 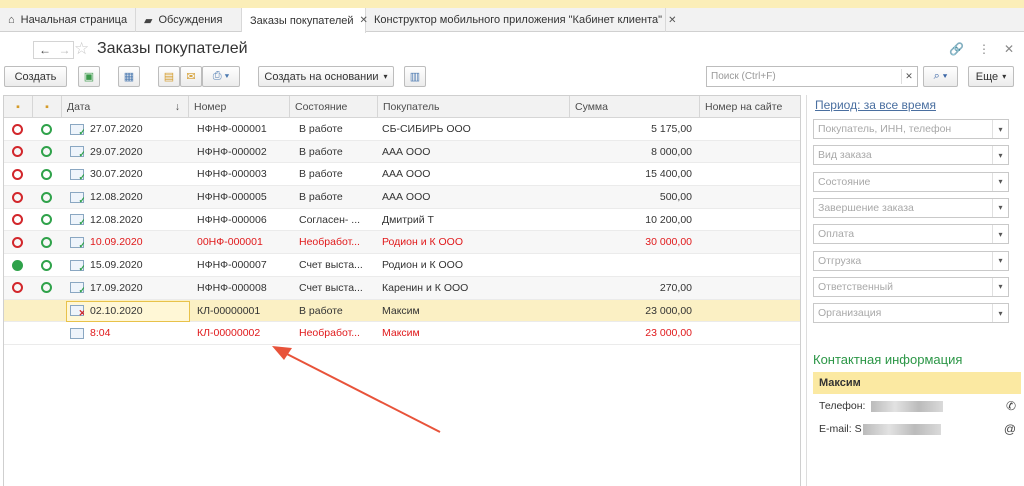 What do you see at coordinates (68, 20) in the screenshot?
I see `tab-home: ⌂ Начальная страница` at bounding box center [68, 20].